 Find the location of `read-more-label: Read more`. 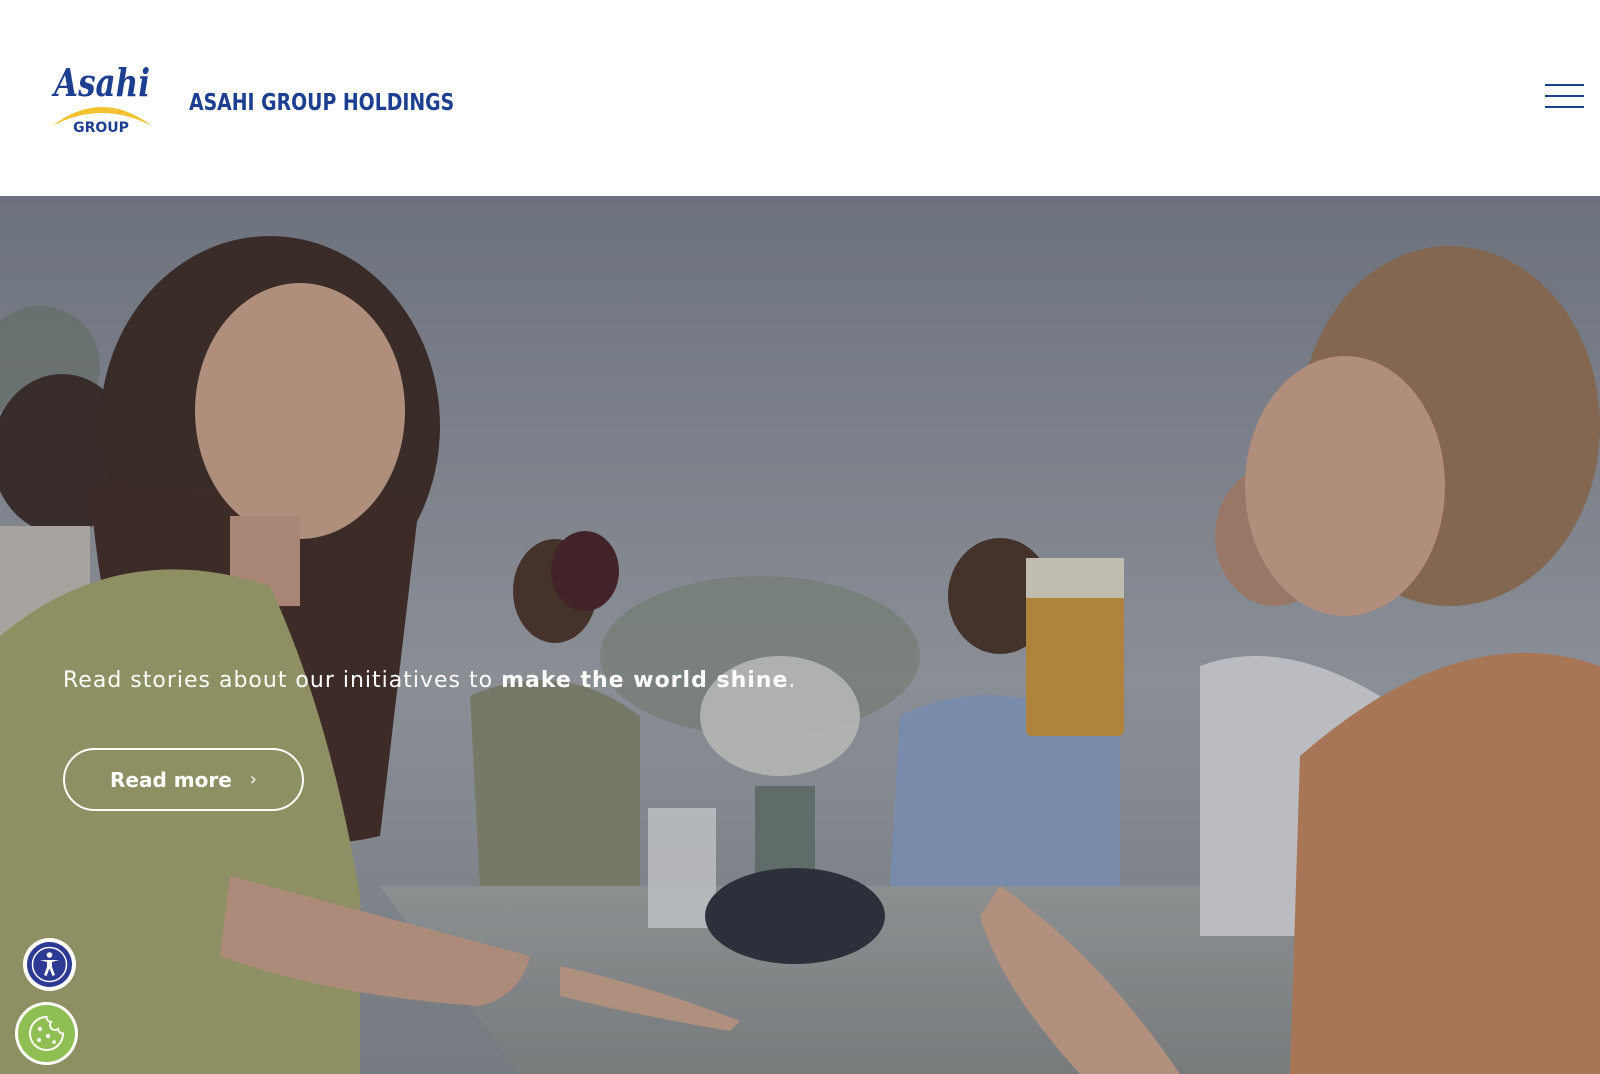

read-more-label: Read more is located at coordinates (171, 779).